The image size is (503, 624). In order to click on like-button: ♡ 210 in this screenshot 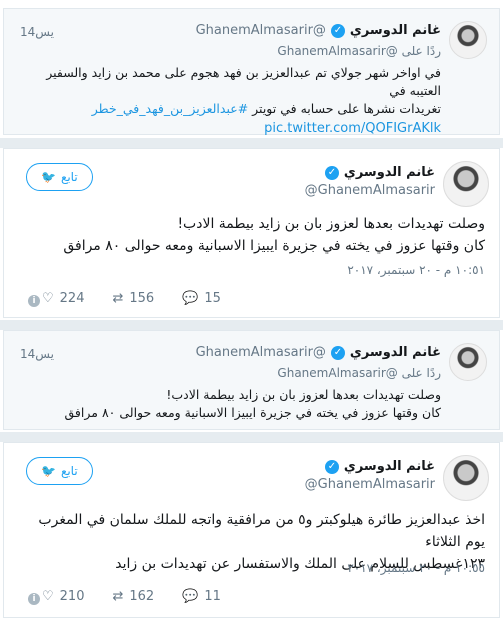, I will do `click(63, 596)`.